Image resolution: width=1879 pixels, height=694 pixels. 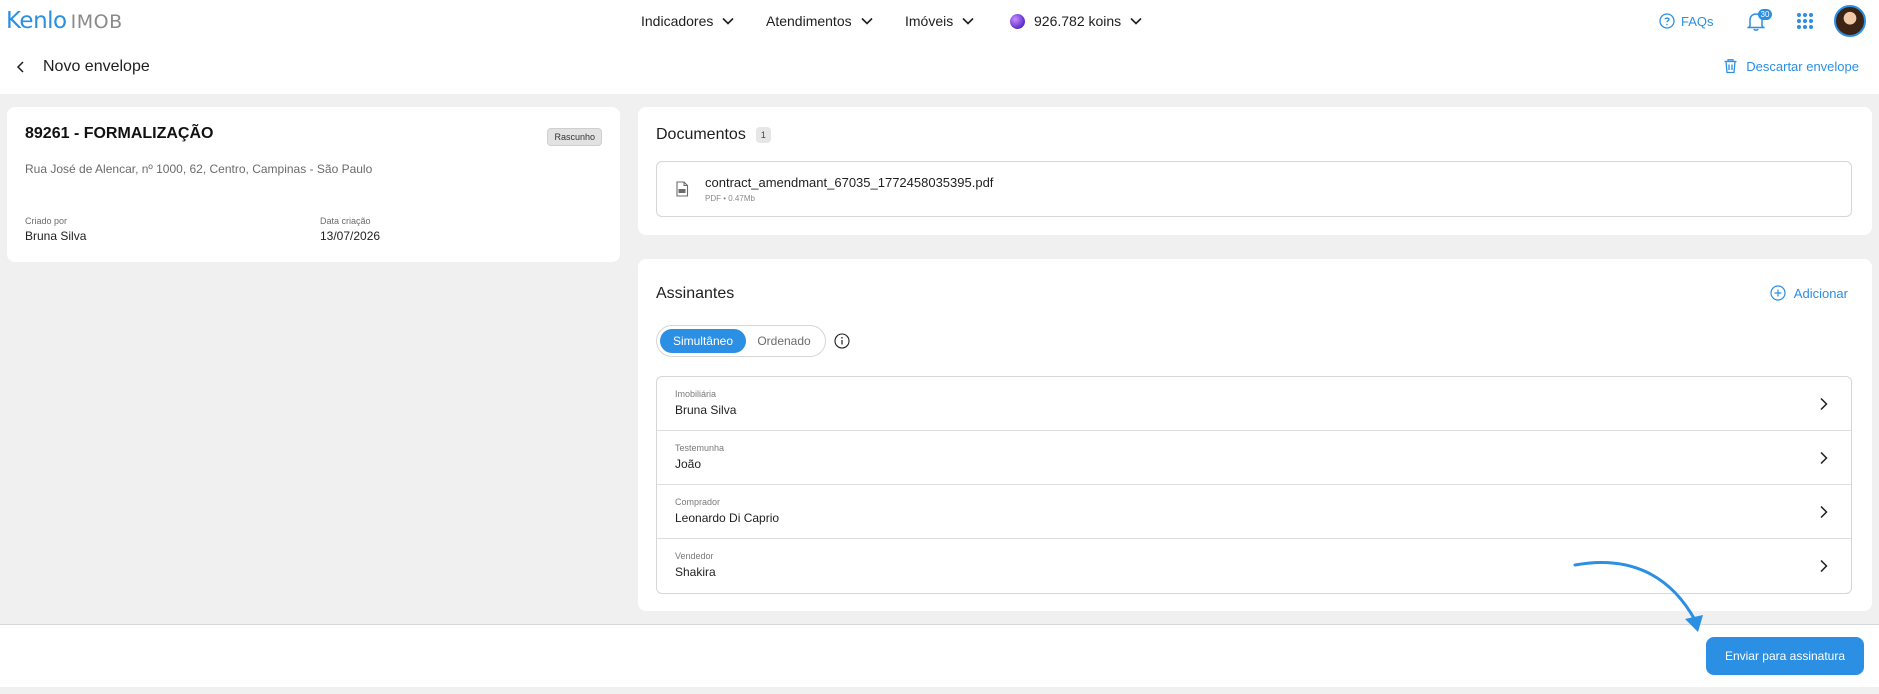 I want to click on signing-mode-toggle: Simultâneo Ordenado, so click(x=741, y=341).